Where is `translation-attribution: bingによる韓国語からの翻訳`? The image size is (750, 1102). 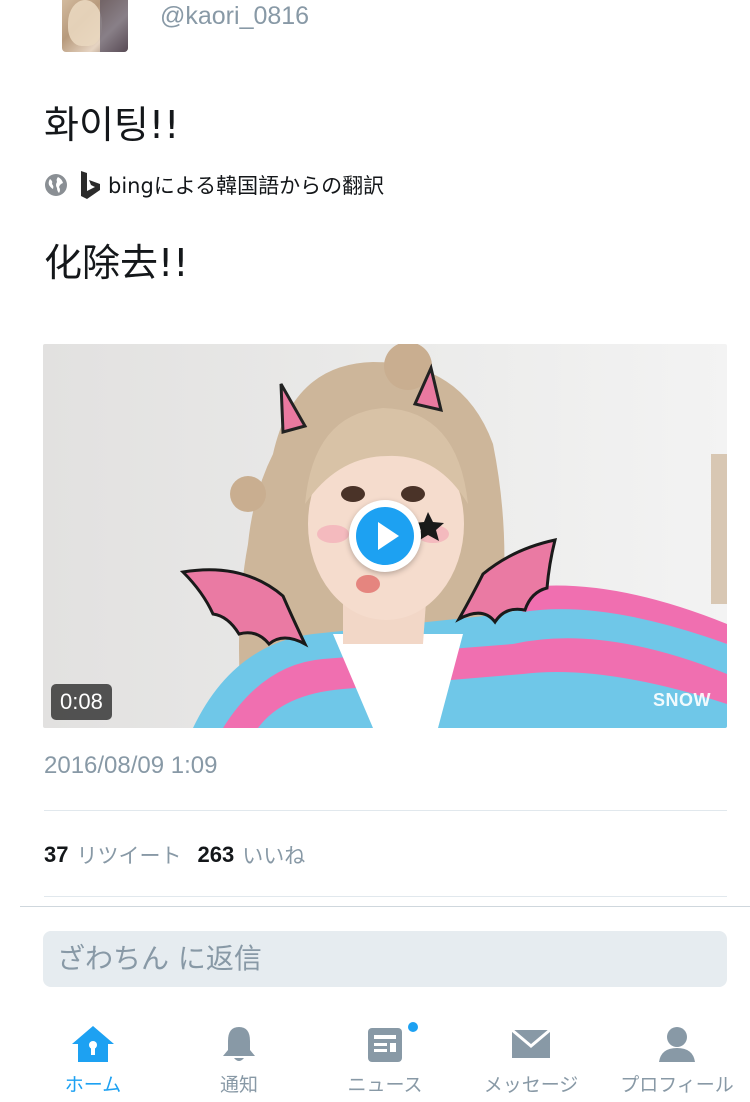
translation-attribution: bingによる韓国語からの翻訳 is located at coordinates (214, 185).